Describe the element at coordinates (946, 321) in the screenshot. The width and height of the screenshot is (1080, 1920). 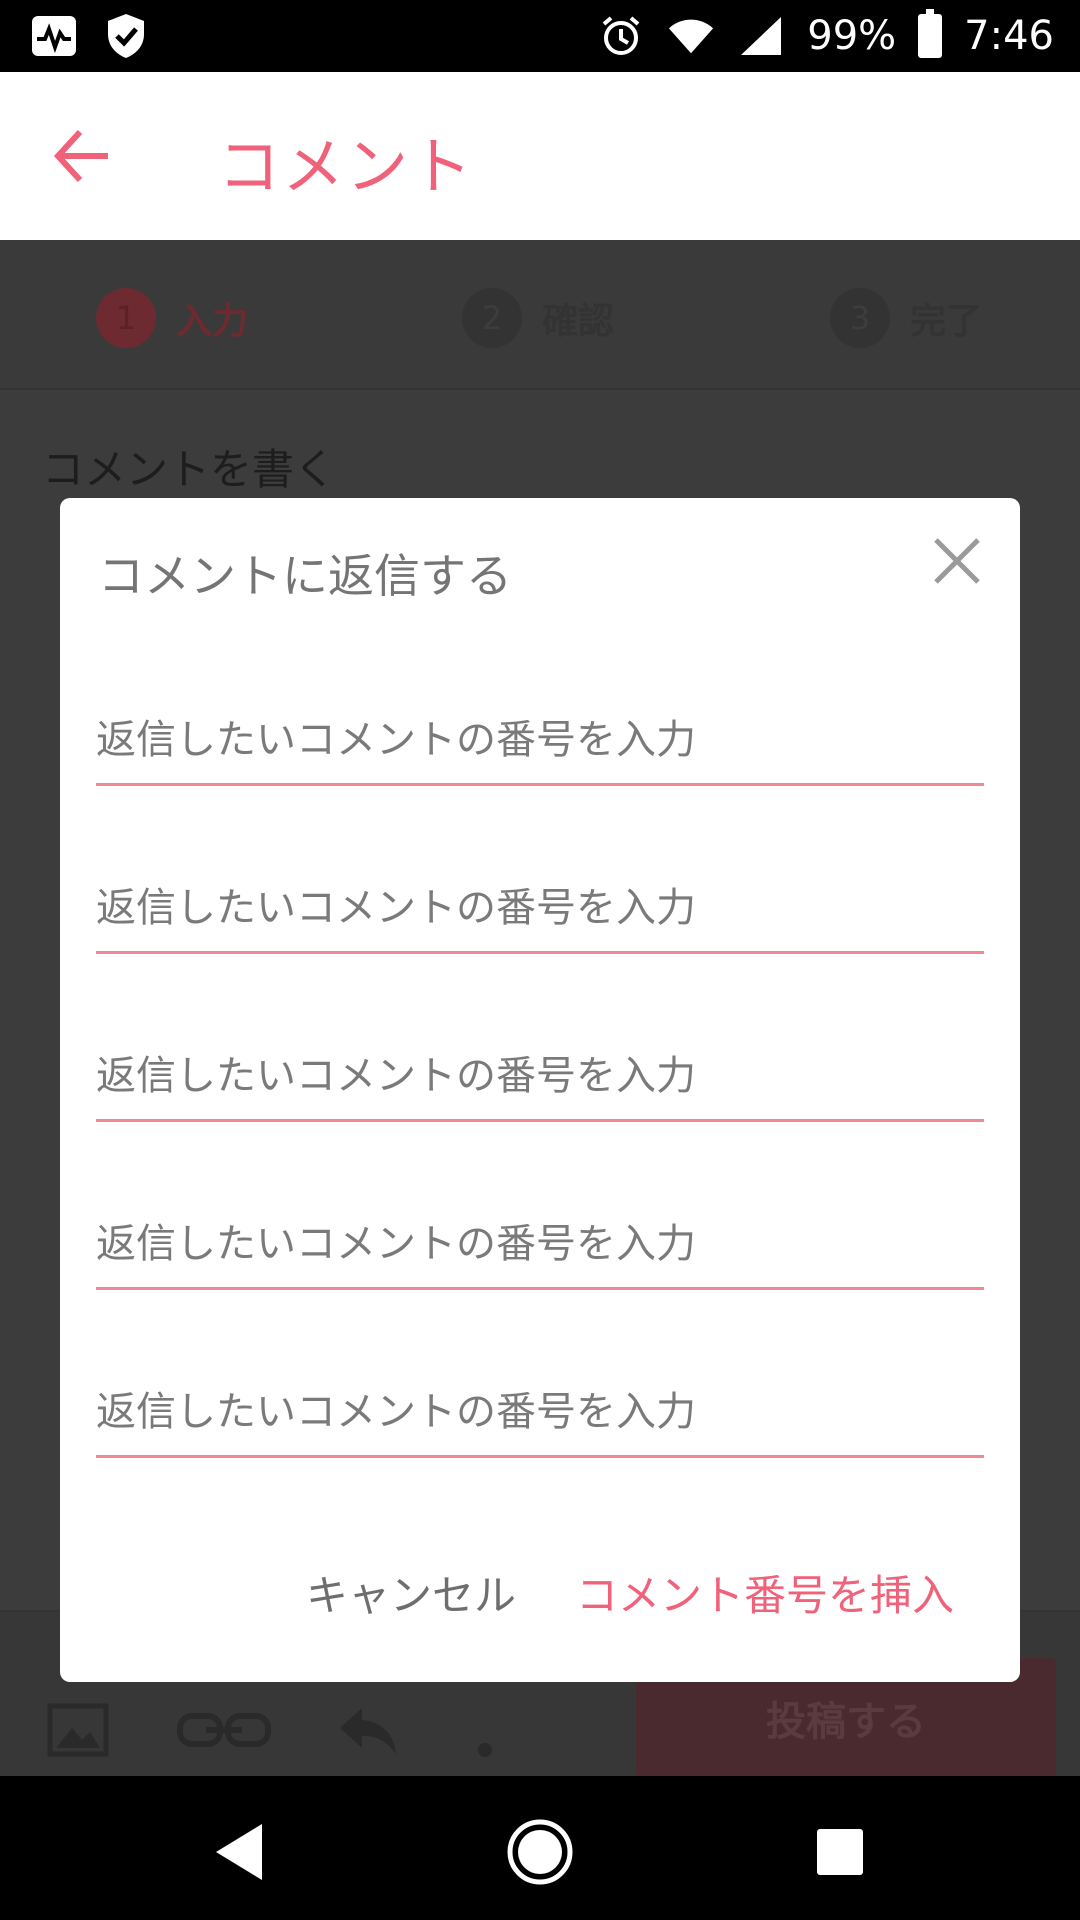
I see `step-label: 完了` at that location.